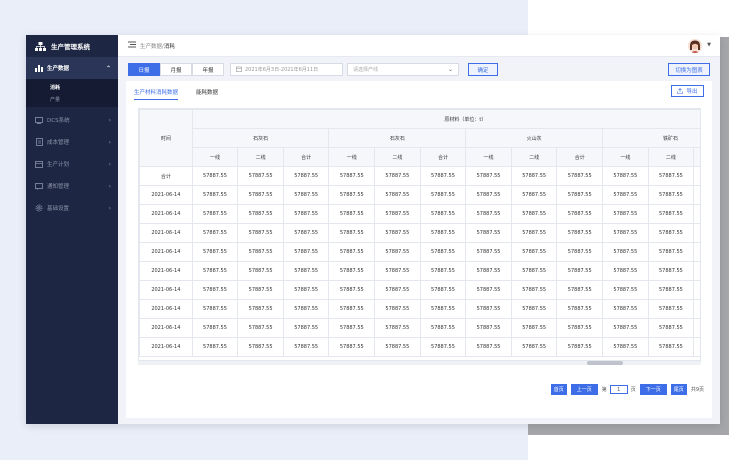 The height and width of the screenshot is (460, 729). I want to click on next-page-button: 下一页, so click(653, 389).